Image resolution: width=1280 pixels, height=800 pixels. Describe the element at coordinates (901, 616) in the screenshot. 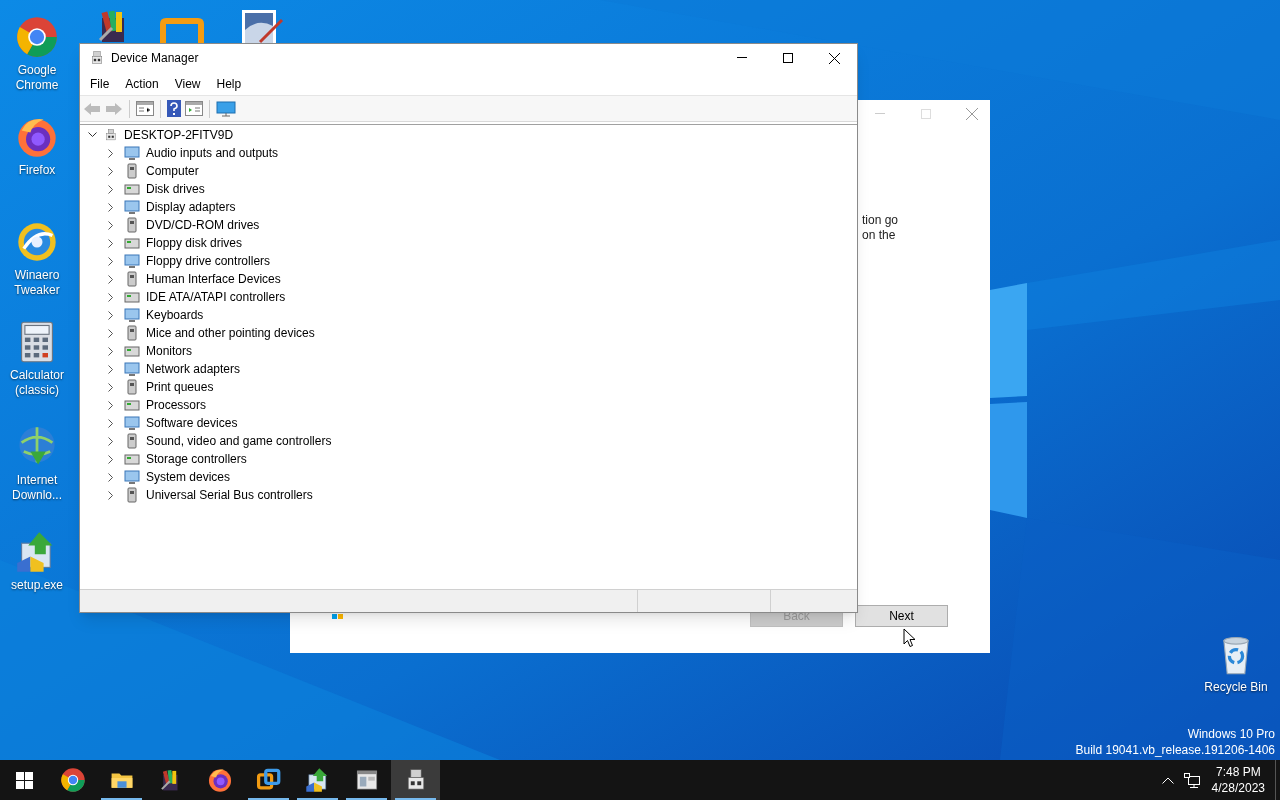

I see `wizard-button: Next` at that location.